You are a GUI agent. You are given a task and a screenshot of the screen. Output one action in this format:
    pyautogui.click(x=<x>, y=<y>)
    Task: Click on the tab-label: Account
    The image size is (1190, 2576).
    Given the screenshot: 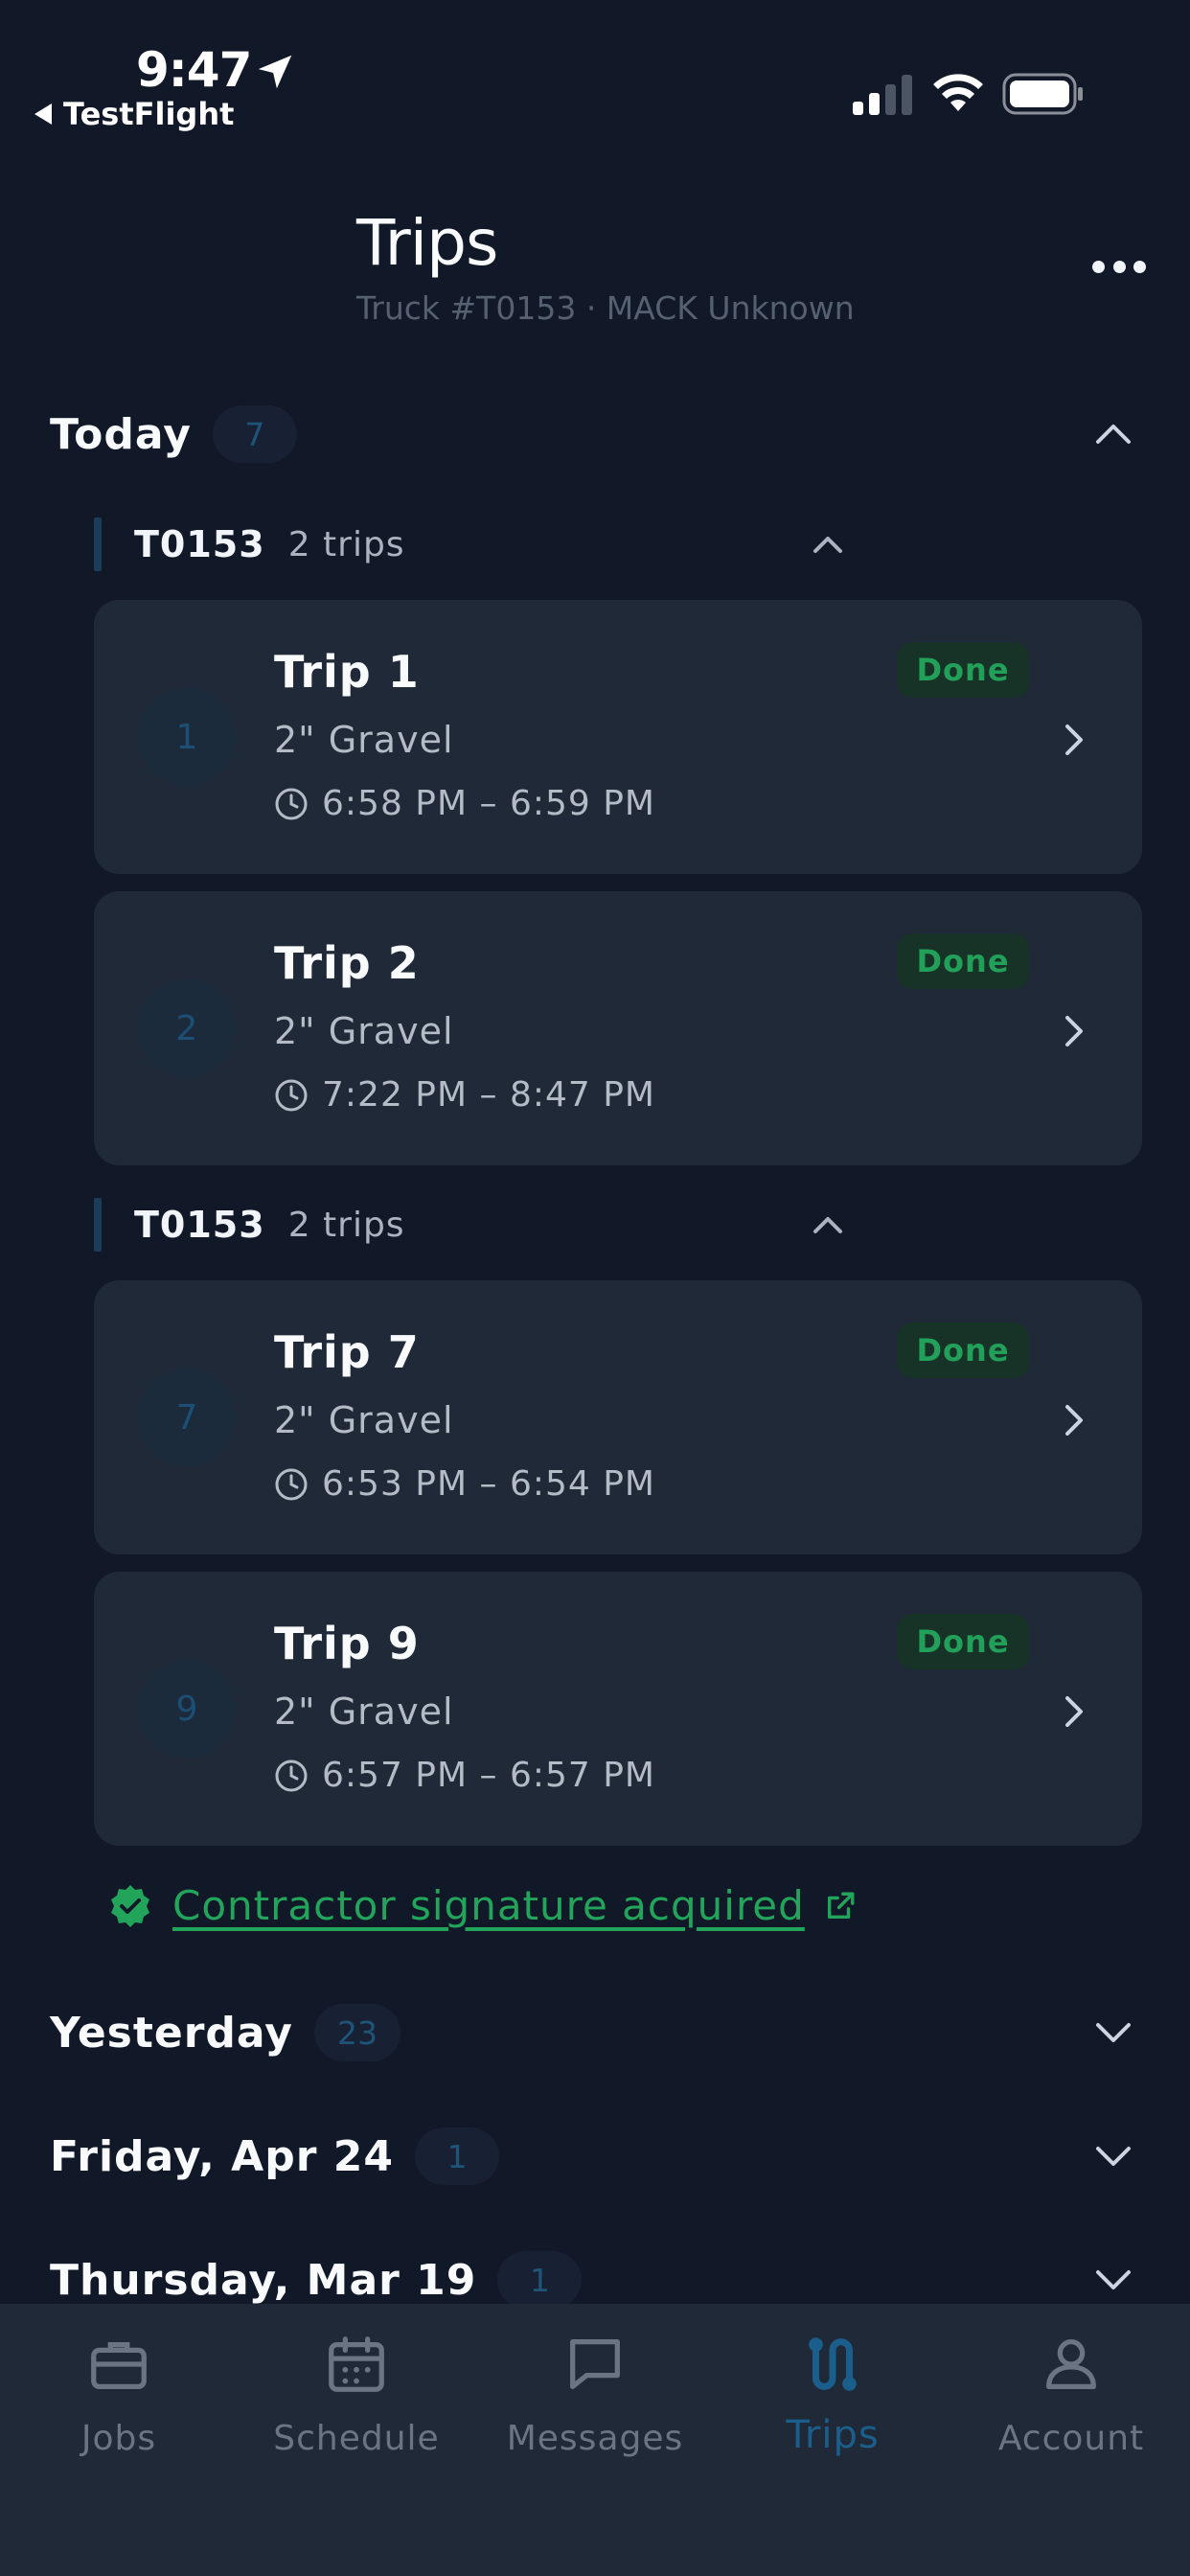 What is the action you would take?
    pyautogui.click(x=1071, y=2438)
    